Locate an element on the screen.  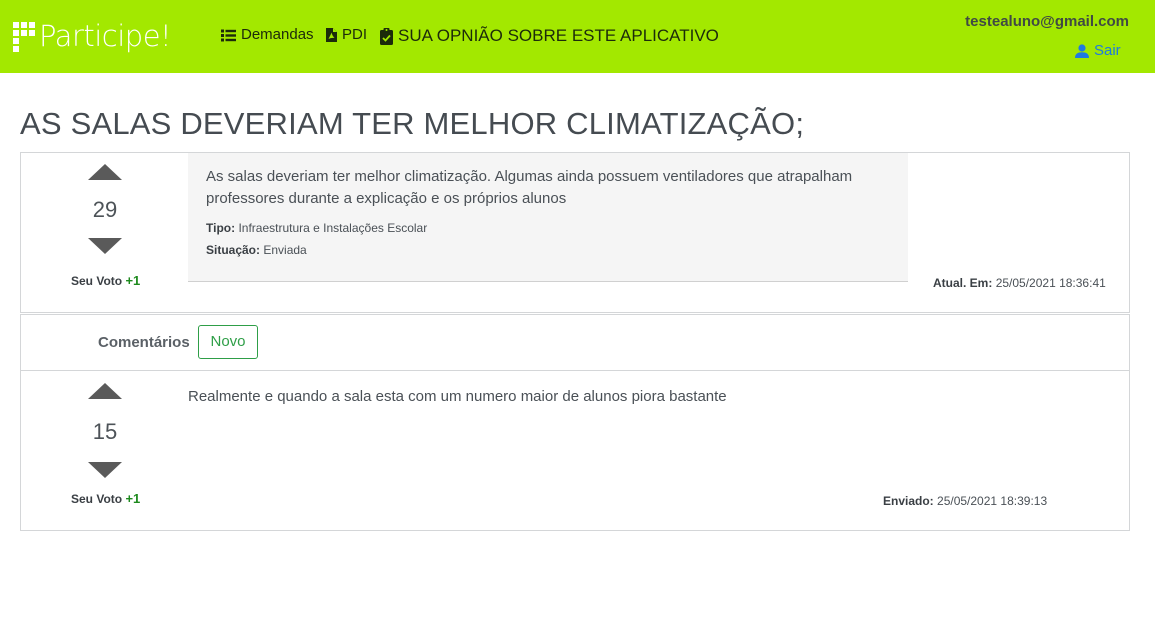
file-pdf-icon is located at coordinates (331, 35).